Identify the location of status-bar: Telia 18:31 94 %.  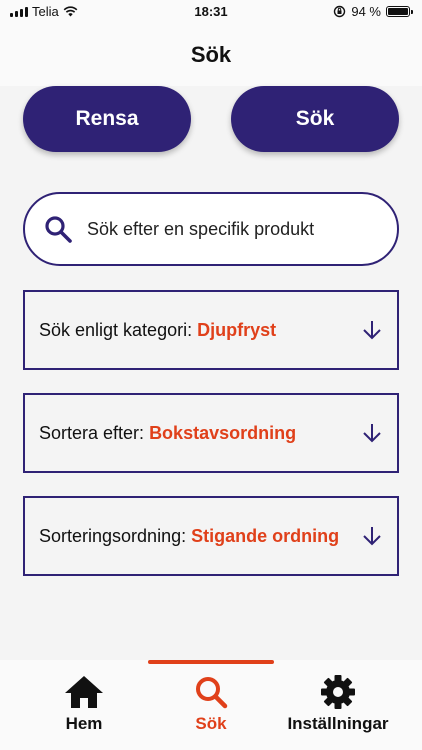
(211, 12).